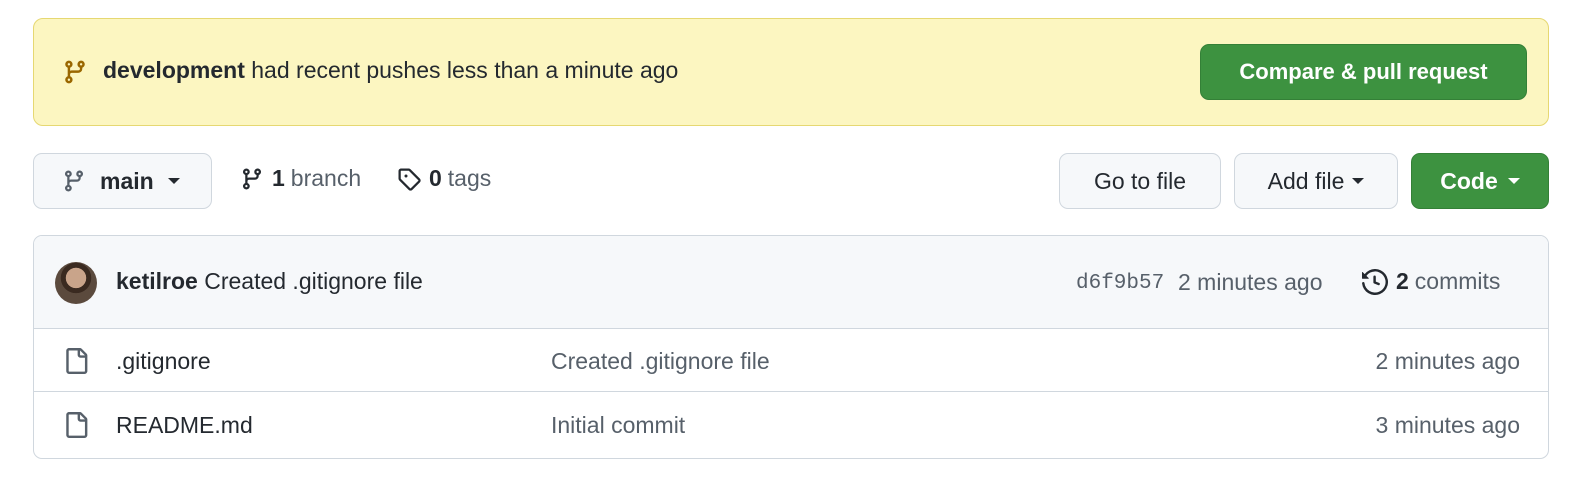 The width and height of the screenshot is (1576, 478). Describe the element at coordinates (278, 178) in the screenshot. I see `branch-count: 1` at that location.